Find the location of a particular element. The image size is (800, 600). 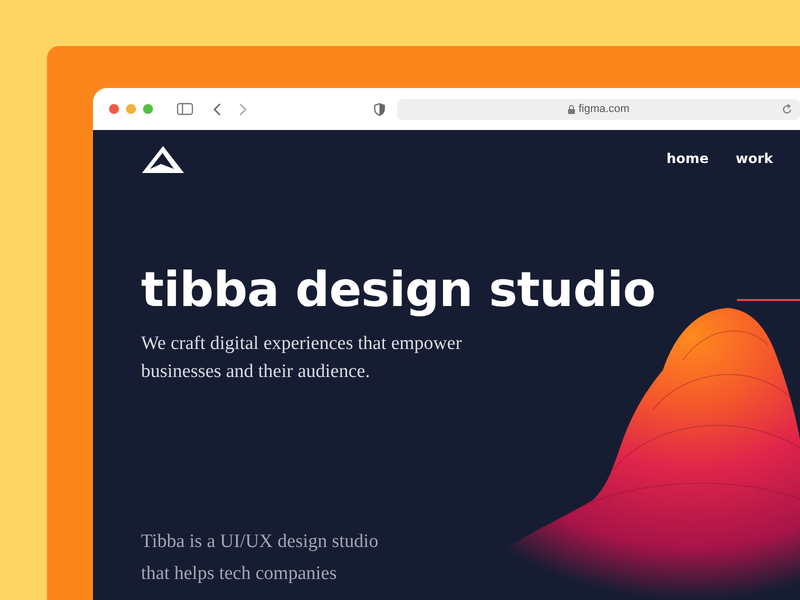

forward-icon is located at coordinates (243, 109).